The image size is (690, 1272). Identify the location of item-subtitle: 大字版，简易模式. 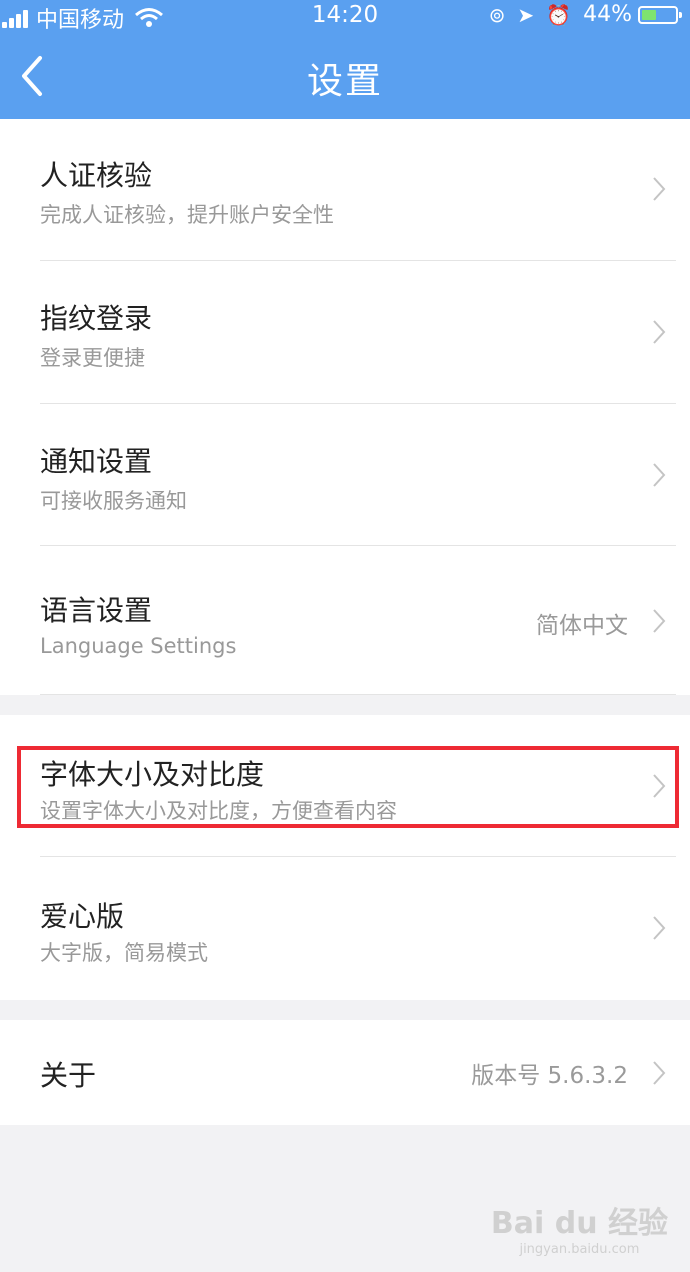
(124, 953).